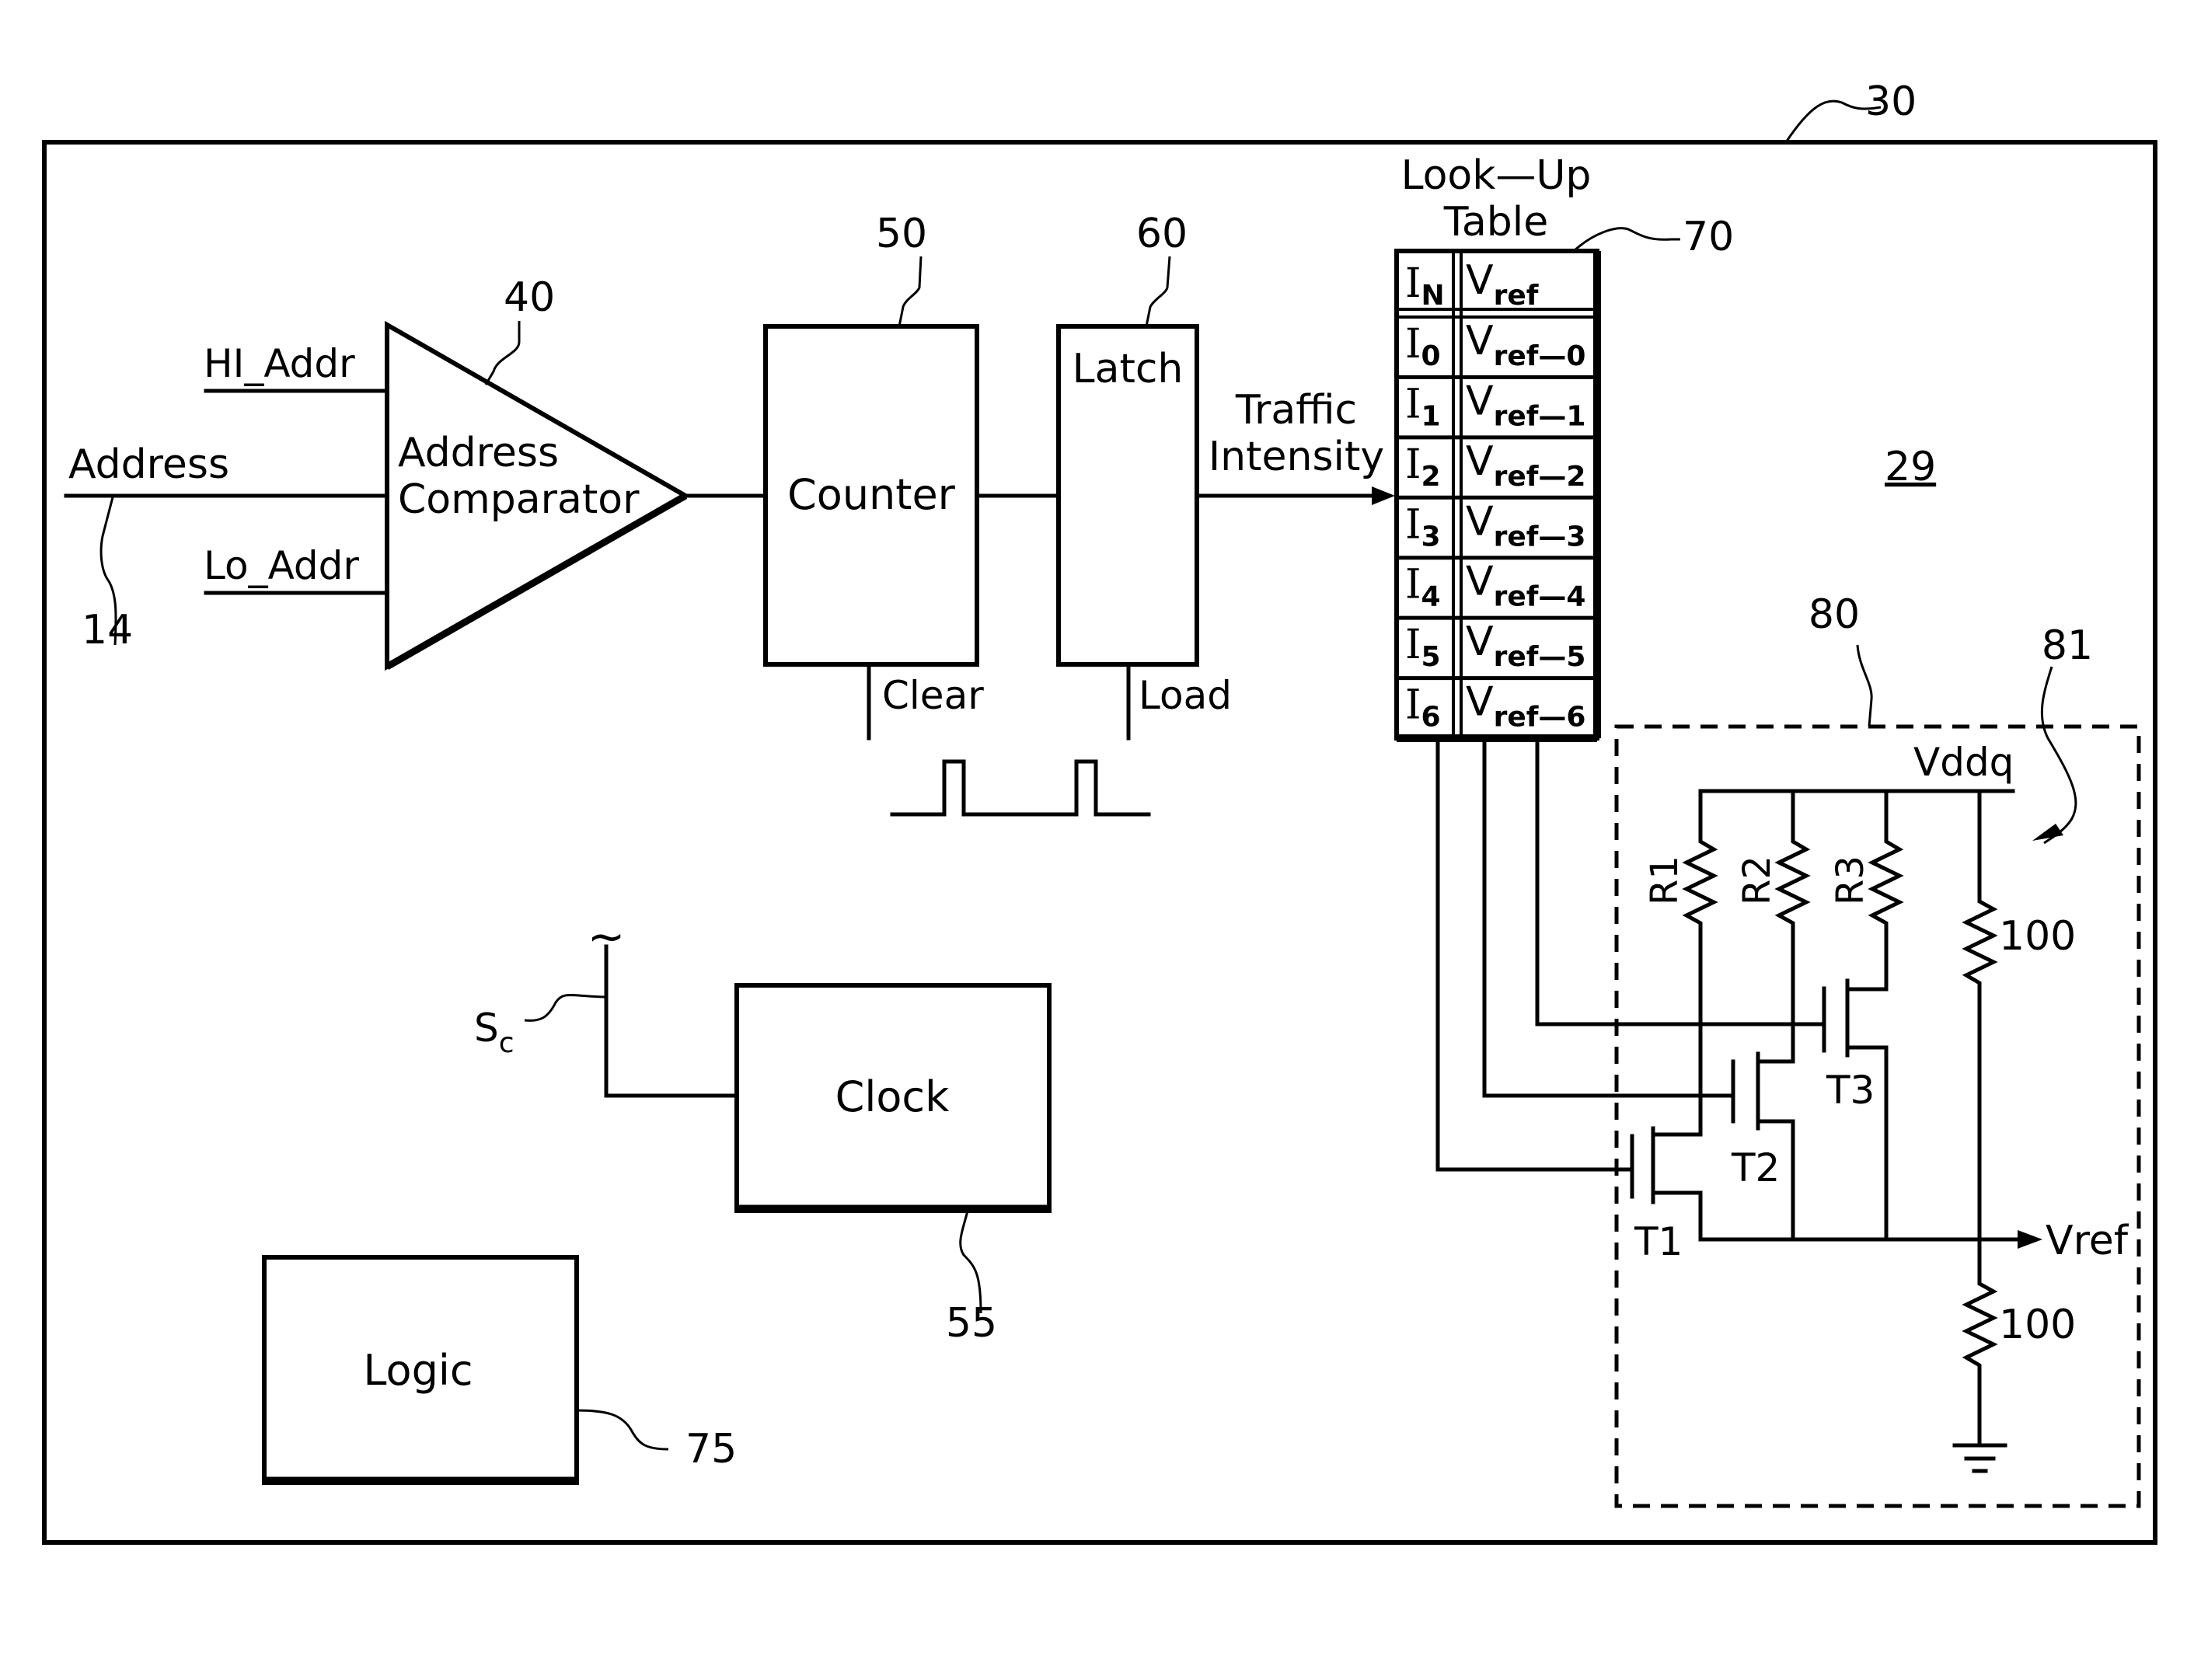 The height and width of the screenshot is (1680, 2187). Describe the element at coordinates (530, 297) in the screenshot. I see `comparator-ref-label: 40` at that location.